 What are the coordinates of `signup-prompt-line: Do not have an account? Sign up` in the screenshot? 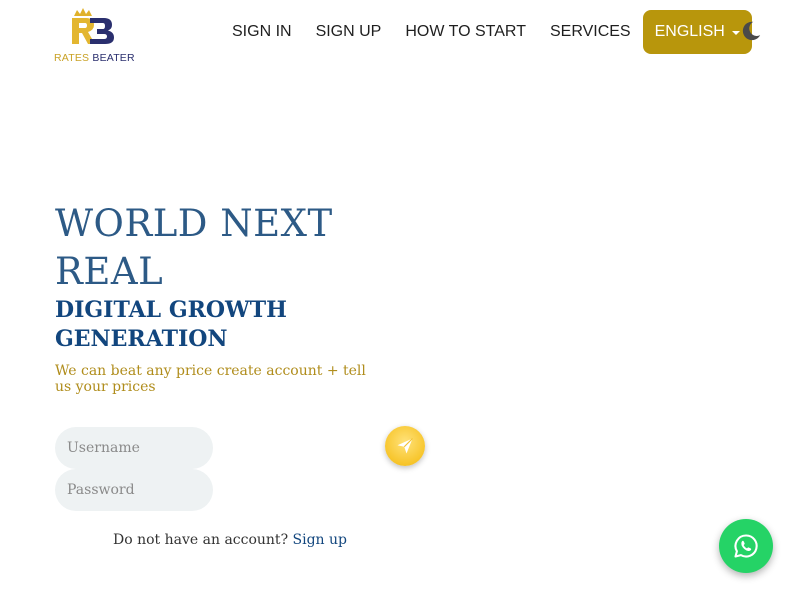 It's located at (230, 540).